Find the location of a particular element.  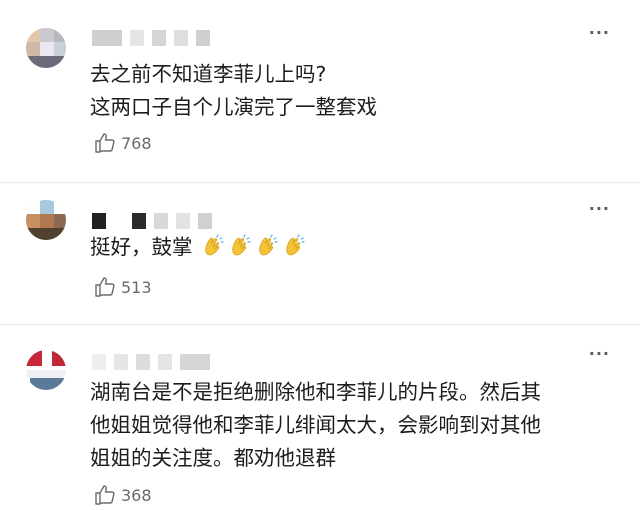

comment-text-line: 湖南台是不是拒绝删除他和李菲儿的片段。然后其 is located at coordinates (315, 392).